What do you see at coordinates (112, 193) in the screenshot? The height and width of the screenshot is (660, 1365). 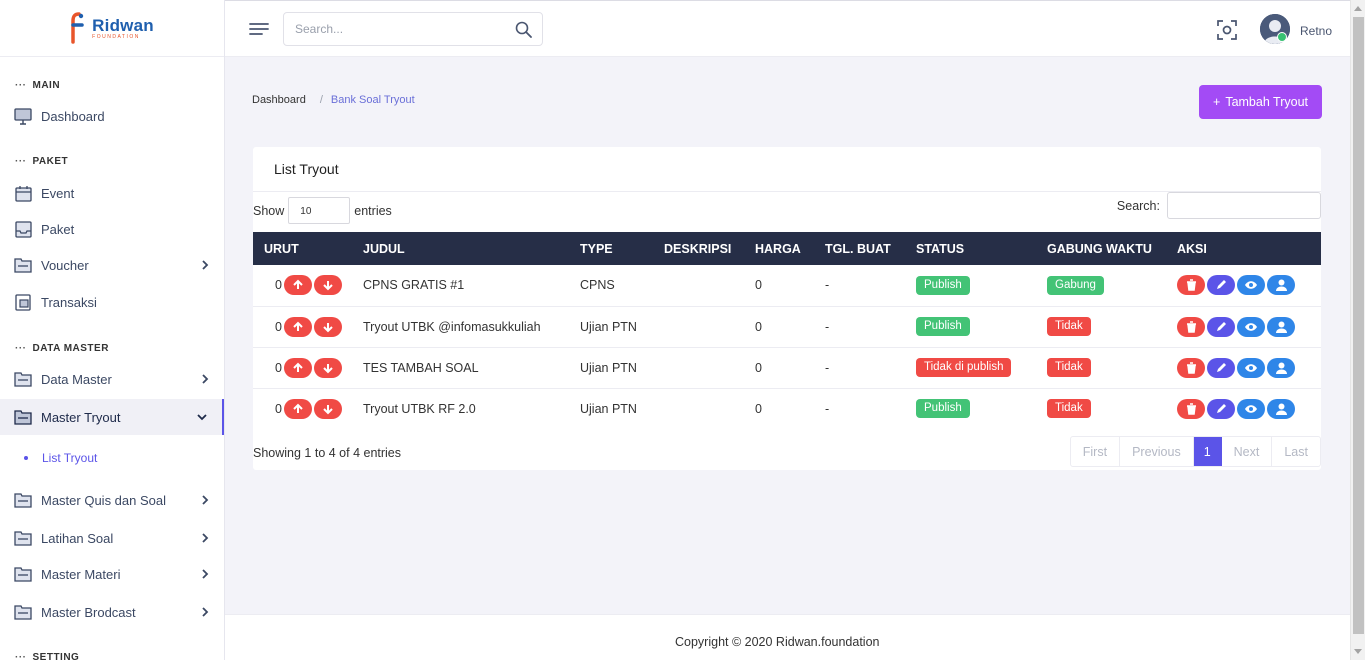 I see `sidebar-item-event: Event` at bounding box center [112, 193].